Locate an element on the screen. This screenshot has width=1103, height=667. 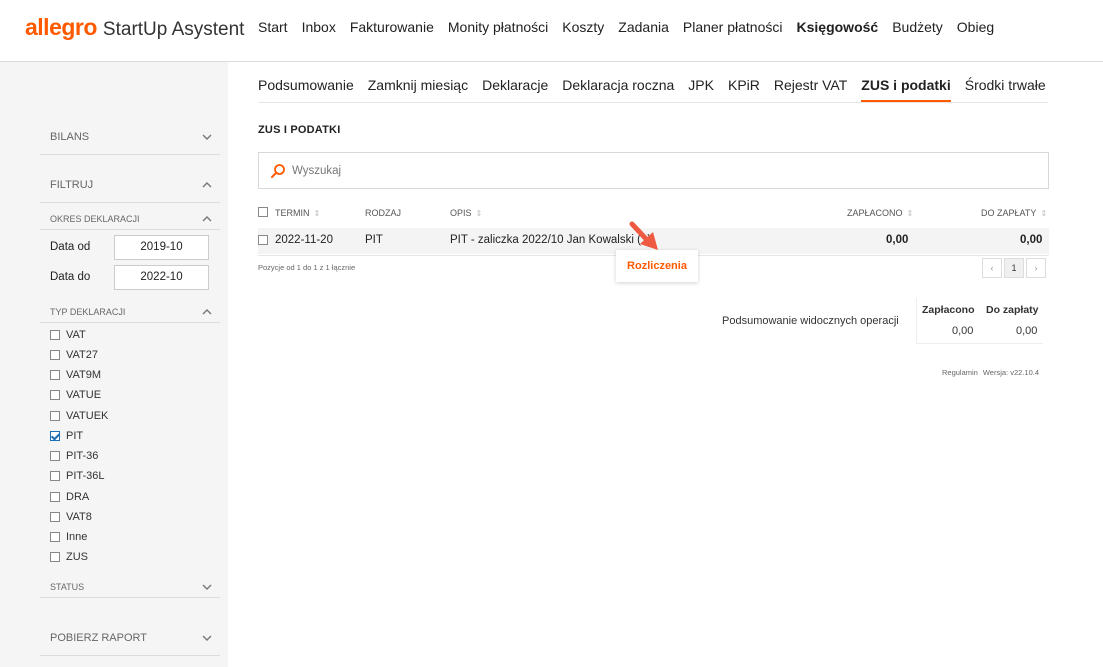
app-name: StartUp Asystent is located at coordinates (173, 29).